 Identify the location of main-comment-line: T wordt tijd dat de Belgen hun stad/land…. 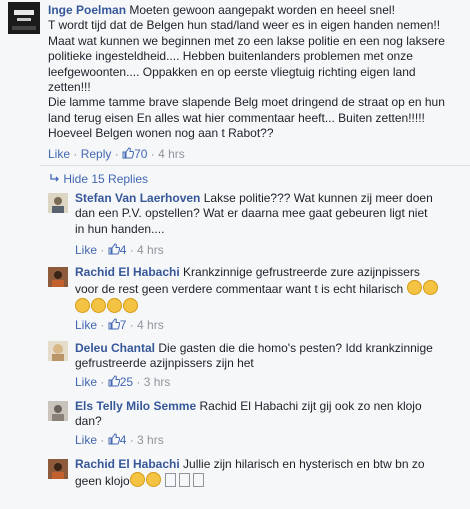
(244, 25).